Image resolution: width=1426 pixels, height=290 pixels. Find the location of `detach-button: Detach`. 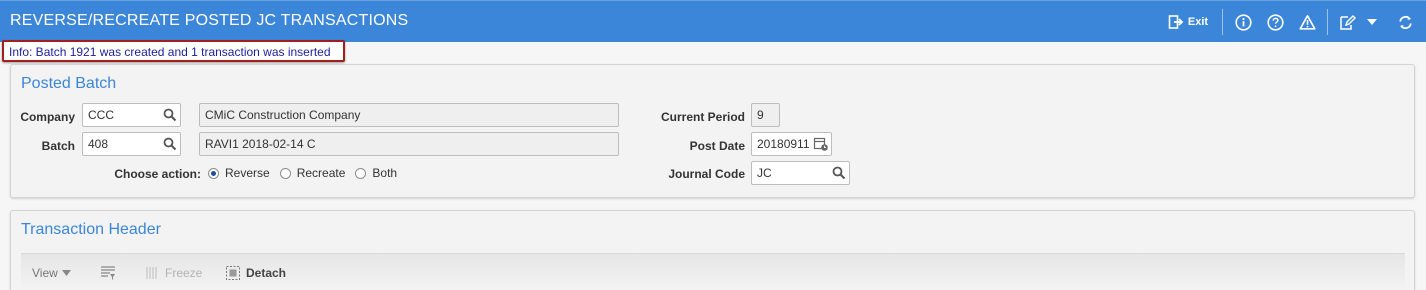

detach-button: Detach is located at coordinates (256, 273).